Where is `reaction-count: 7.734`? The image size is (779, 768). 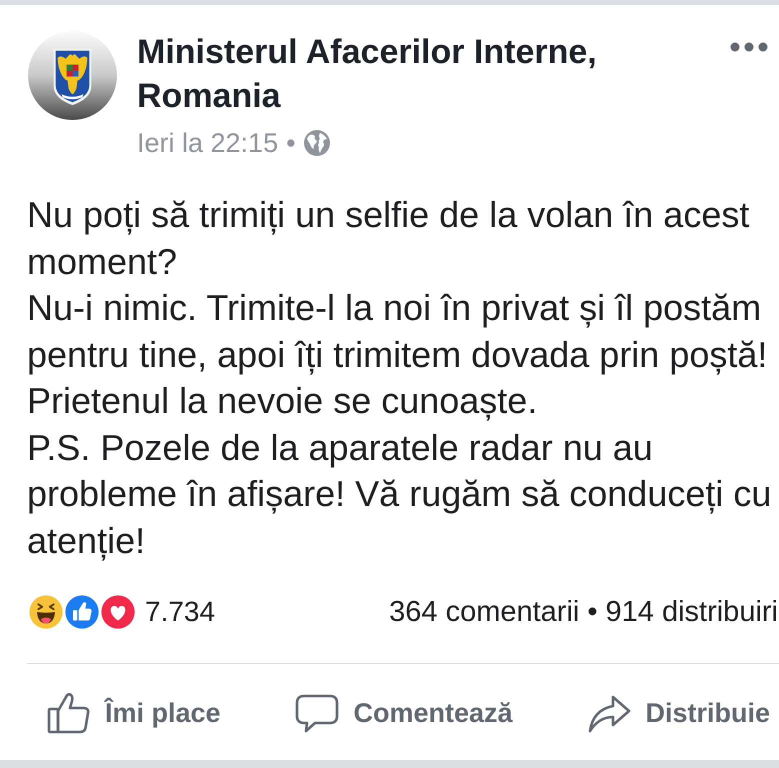
reaction-count: 7.734 is located at coordinates (180, 612).